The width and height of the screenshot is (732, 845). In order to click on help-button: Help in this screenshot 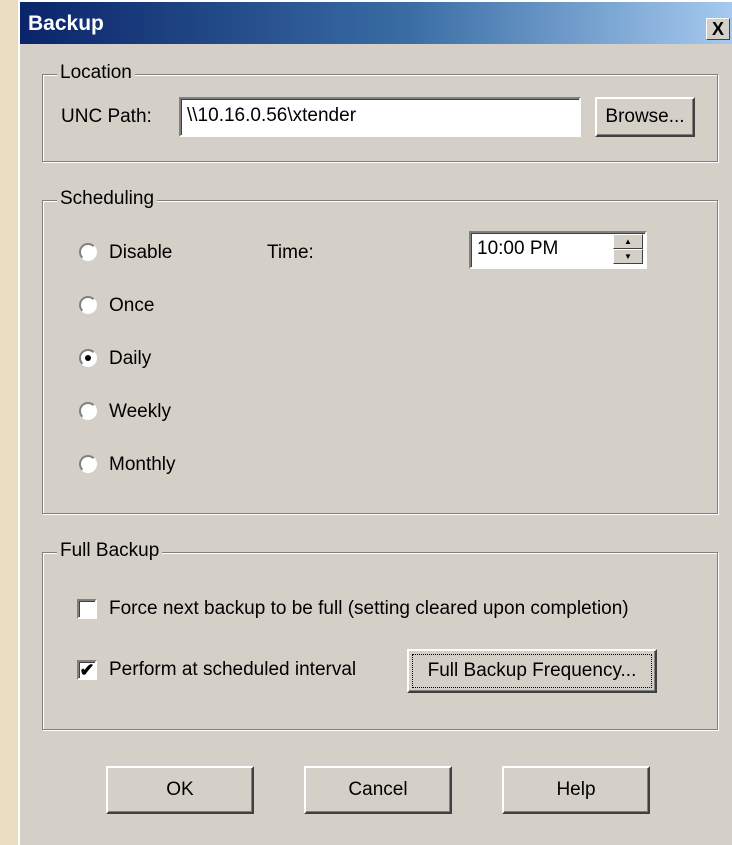, I will do `click(576, 790)`.